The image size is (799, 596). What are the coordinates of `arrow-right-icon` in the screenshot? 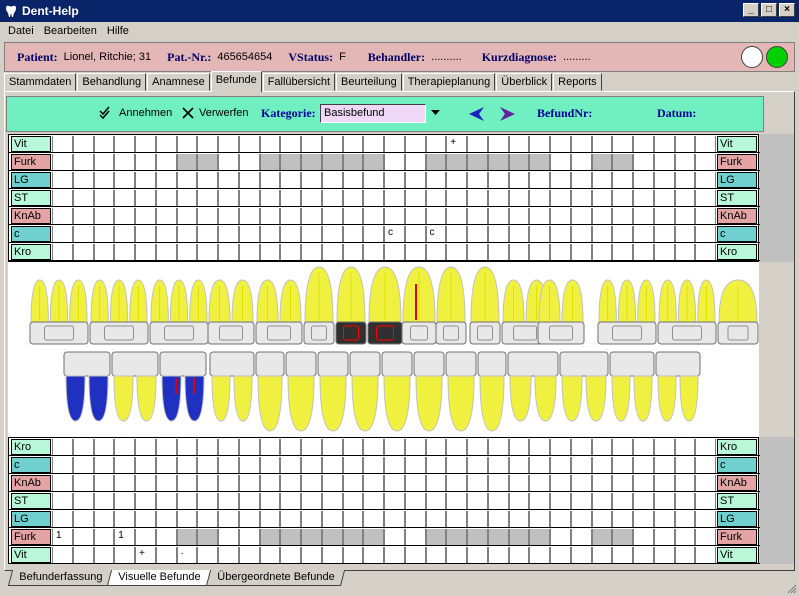 It's located at (508, 114).